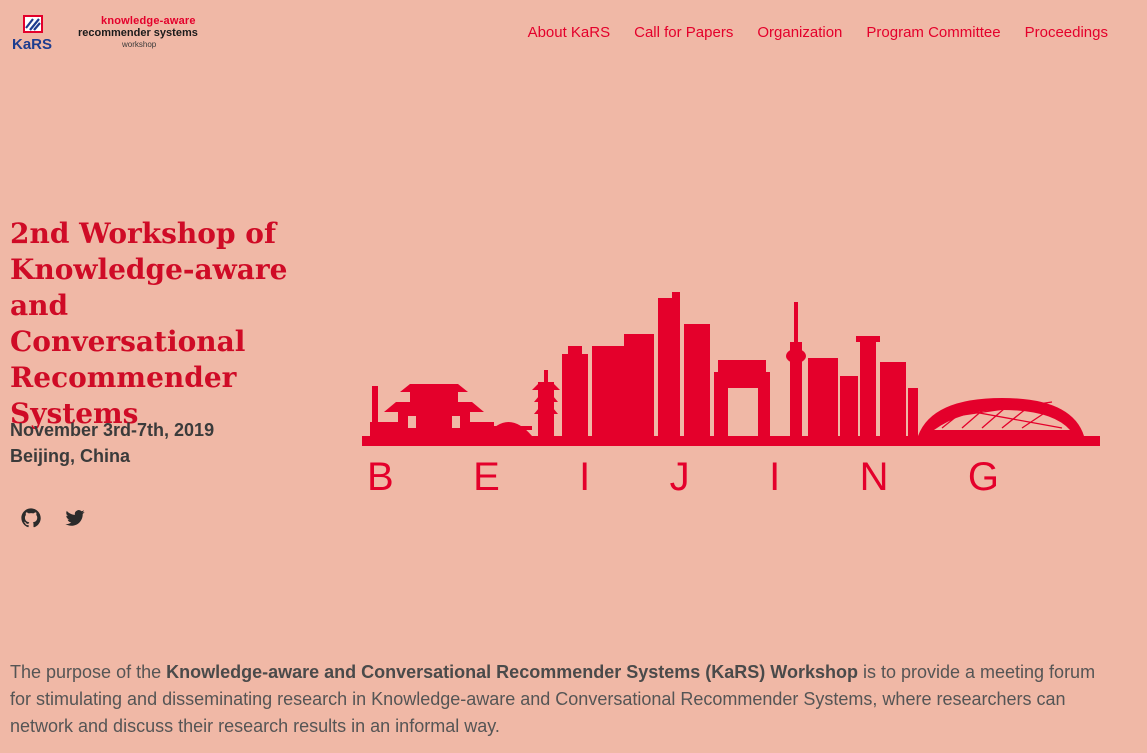  I want to click on event-location: Beijing, China, so click(70, 456).